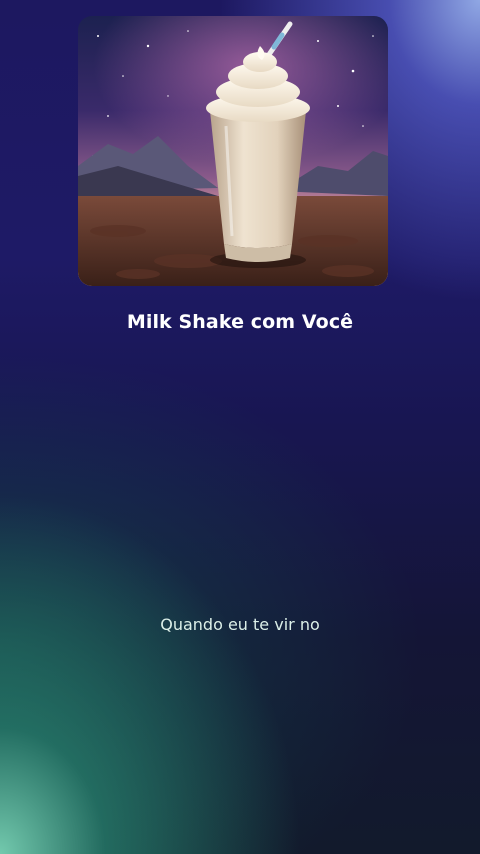  Describe the element at coordinates (240, 322) in the screenshot. I see `song-title: Milk Shake com Você` at that location.